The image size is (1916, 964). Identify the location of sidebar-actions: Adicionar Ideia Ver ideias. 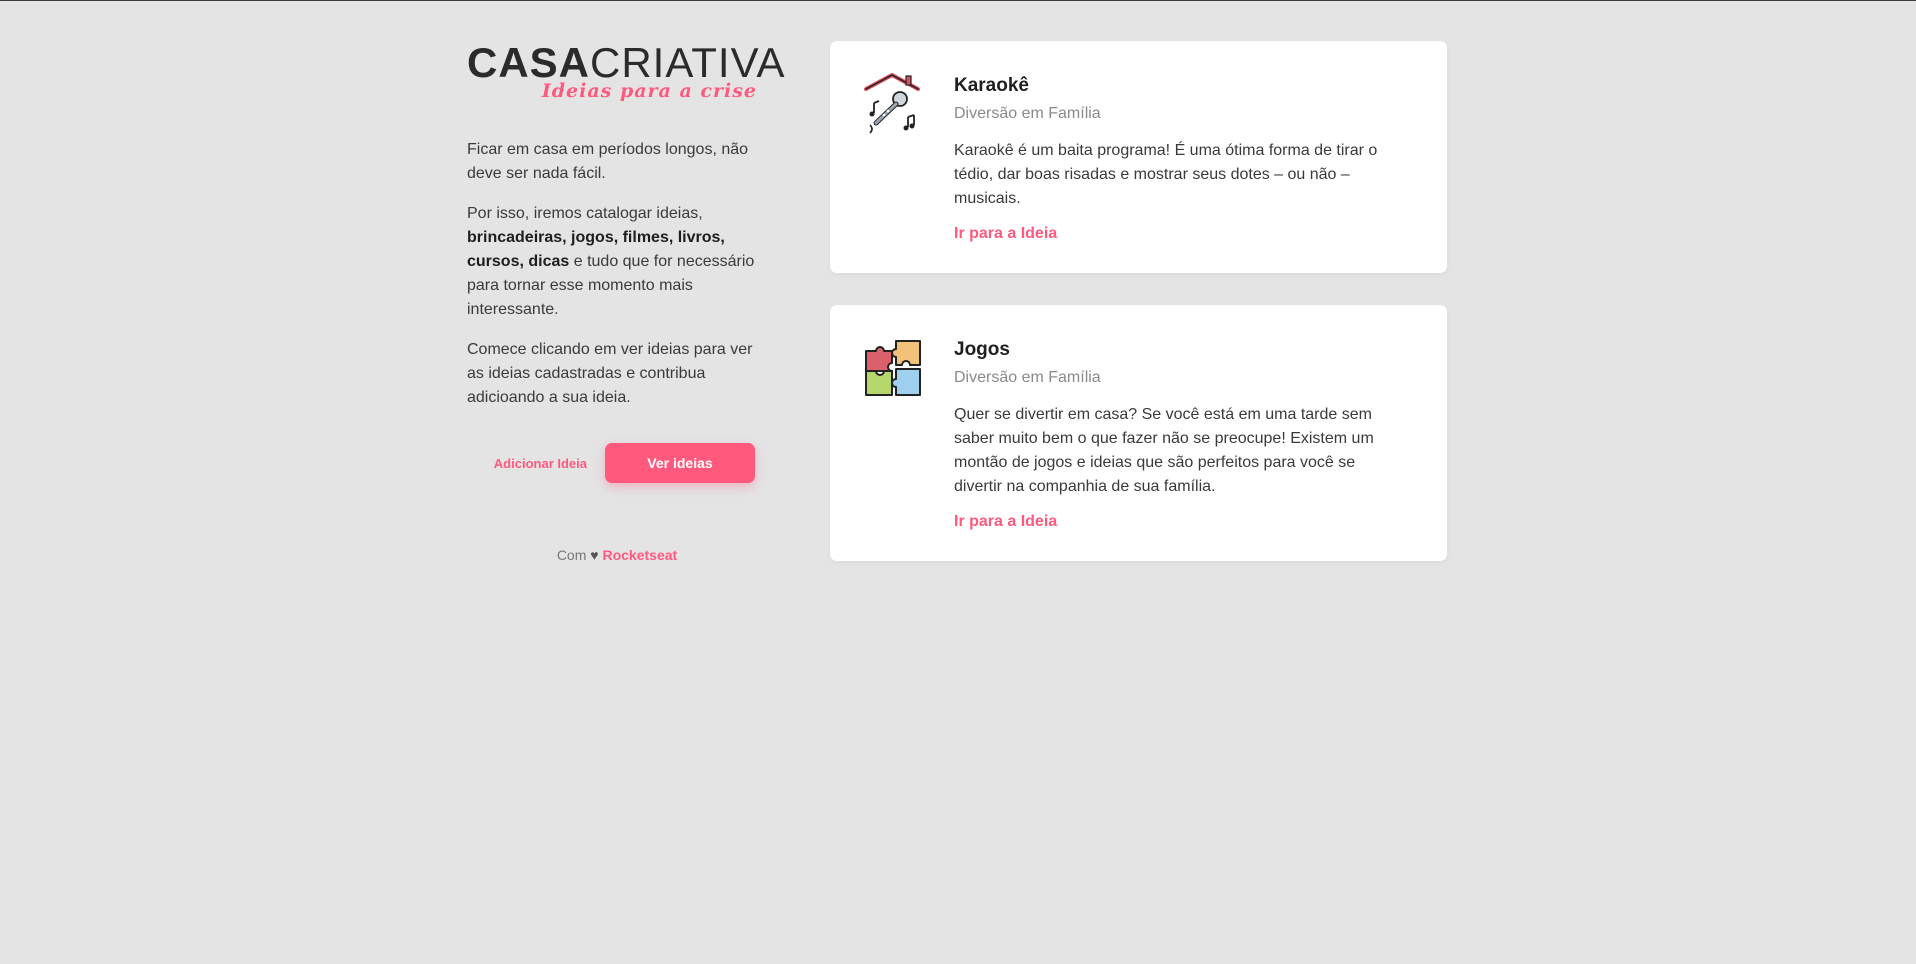
(611, 463).